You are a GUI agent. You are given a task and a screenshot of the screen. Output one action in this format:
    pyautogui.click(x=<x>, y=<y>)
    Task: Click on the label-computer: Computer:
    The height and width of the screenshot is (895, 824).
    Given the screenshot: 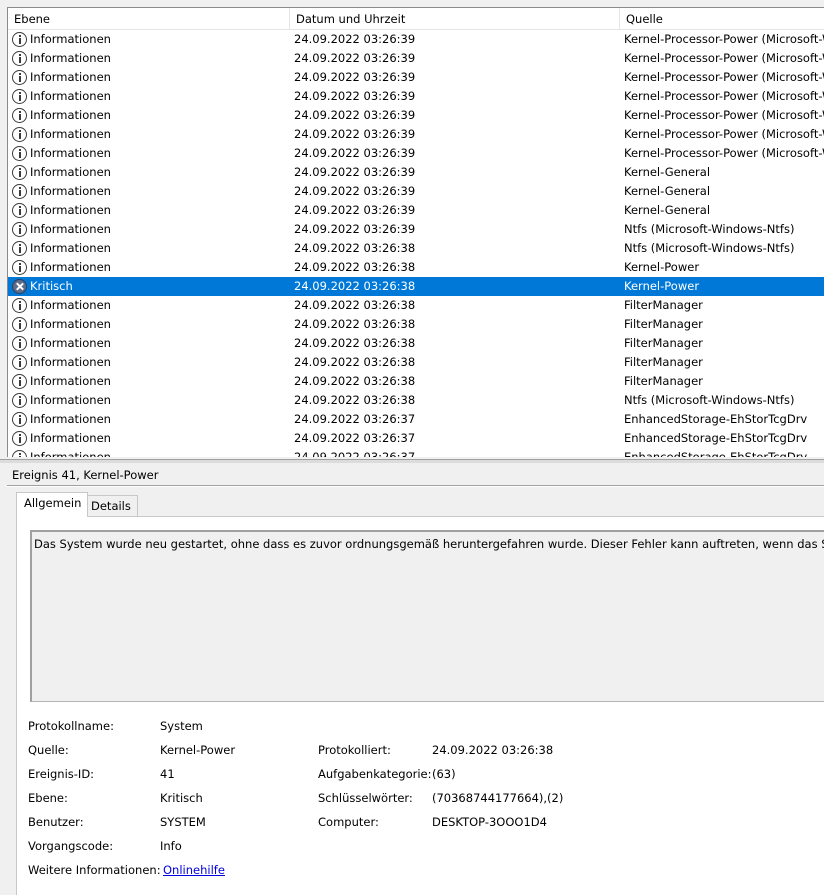 What is the action you would take?
    pyautogui.click(x=348, y=822)
    